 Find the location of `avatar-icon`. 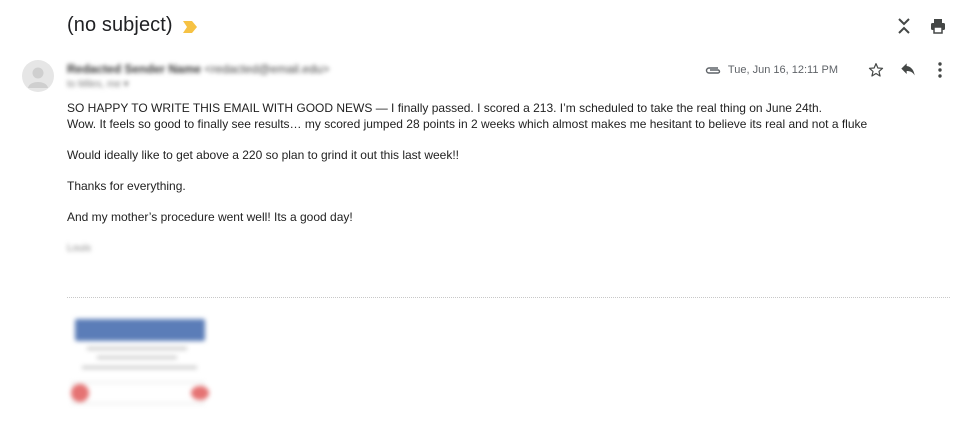

avatar-icon is located at coordinates (38, 76).